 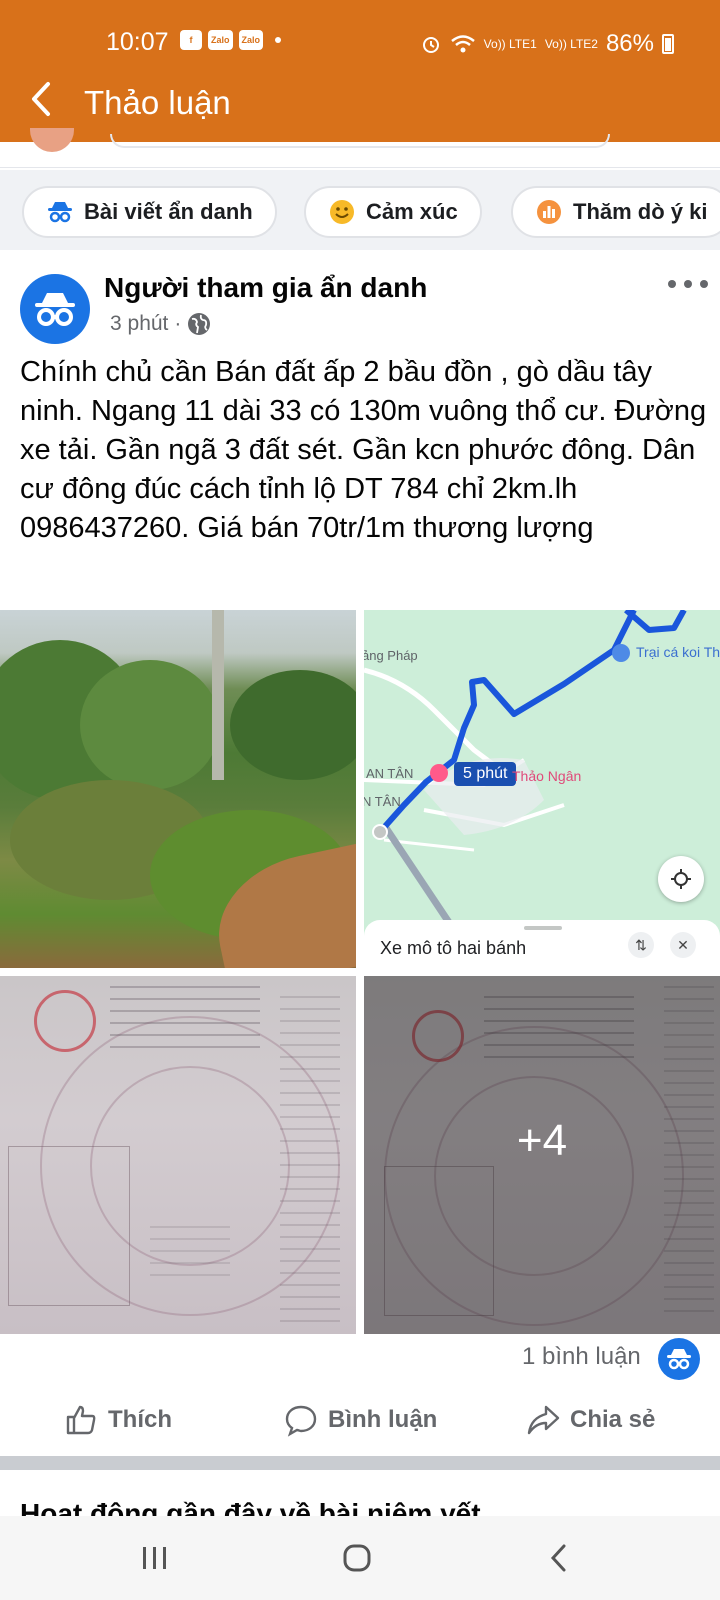 I want to click on travel-mode: Xe mô tô hai bánh, so click(x=453, y=948).